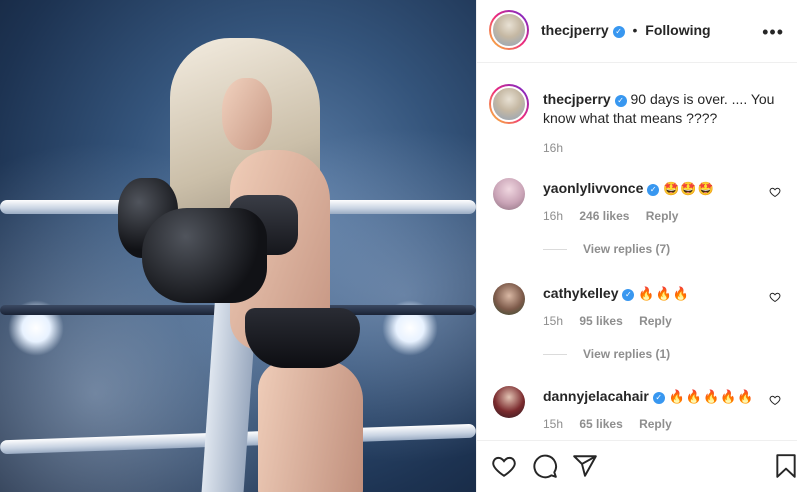  I want to click on comment-likes: 246 likes, so click(604, 216).